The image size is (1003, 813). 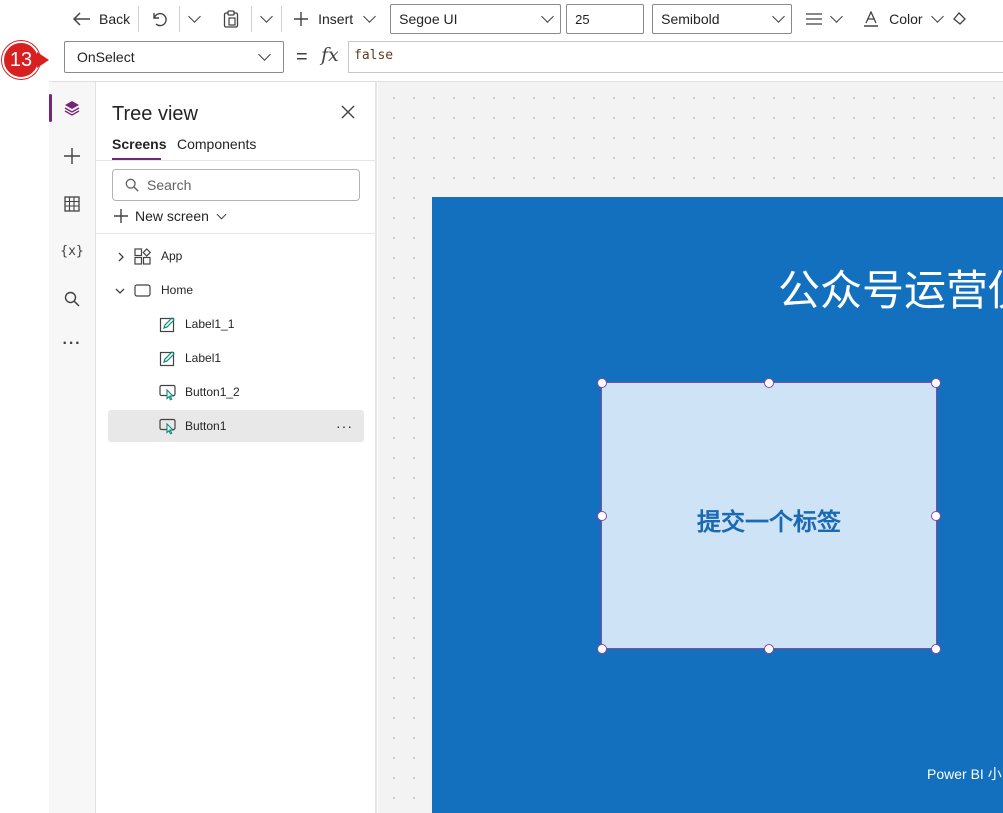 I want to click on new-screen-label: New screen, so click(x=172, y=216).